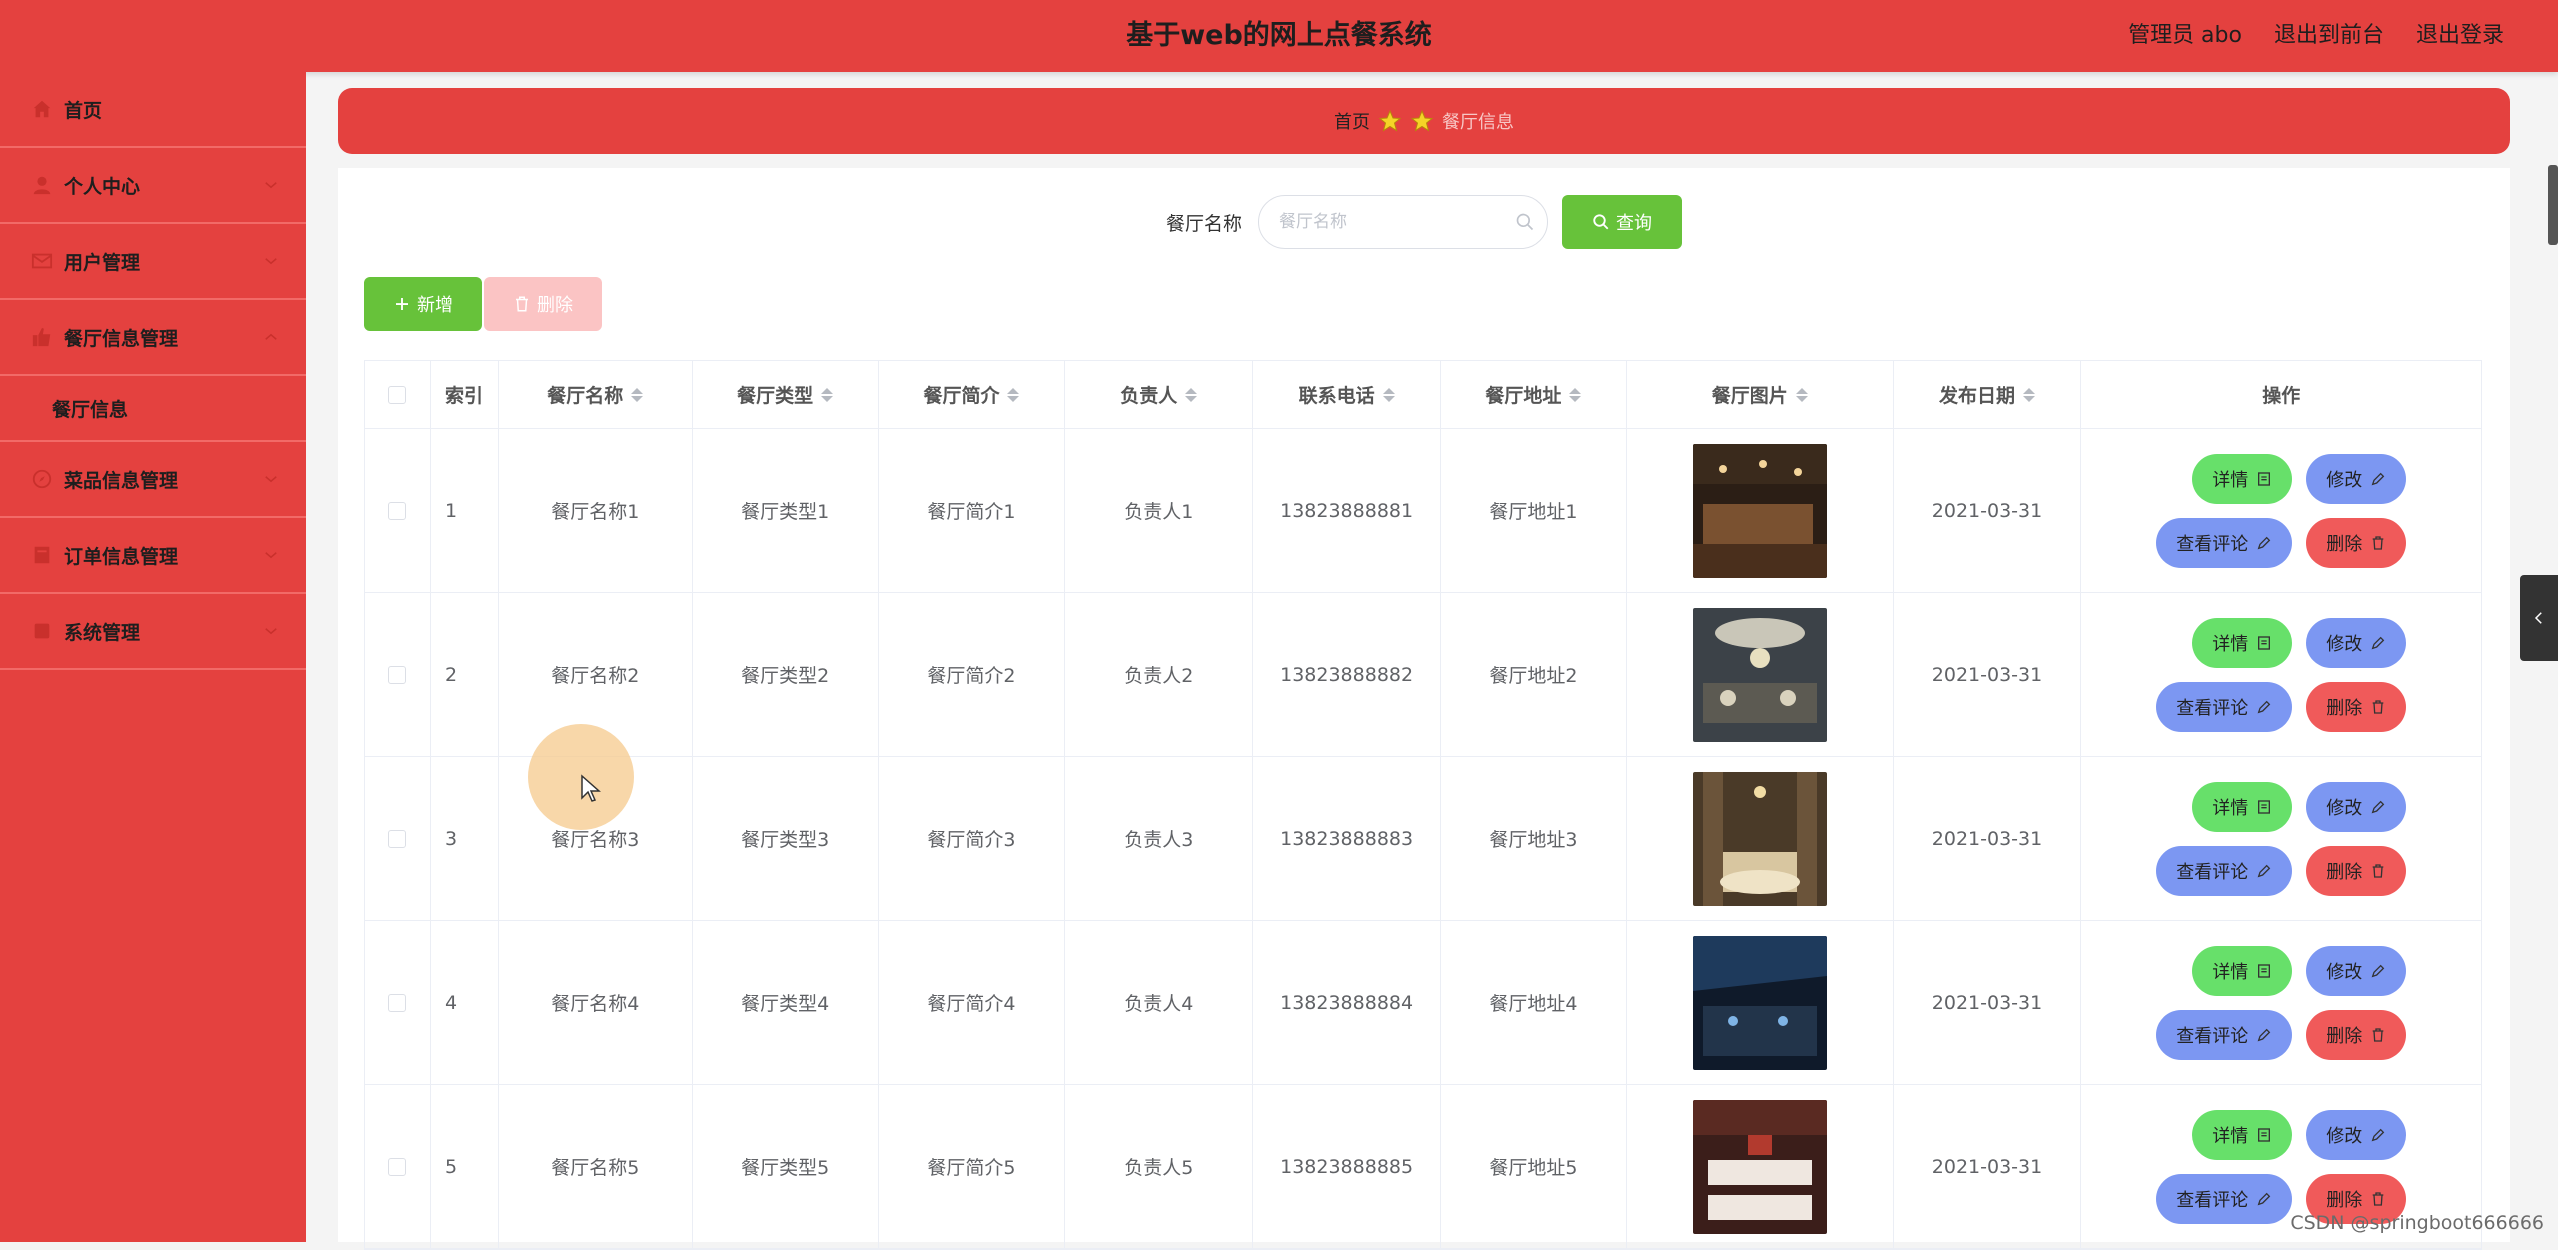  What do you see at coordinates (153, 262) in the screenshot?
I see `sidebar-item-user-management: 用户管理` at bounding box center [153, 262].